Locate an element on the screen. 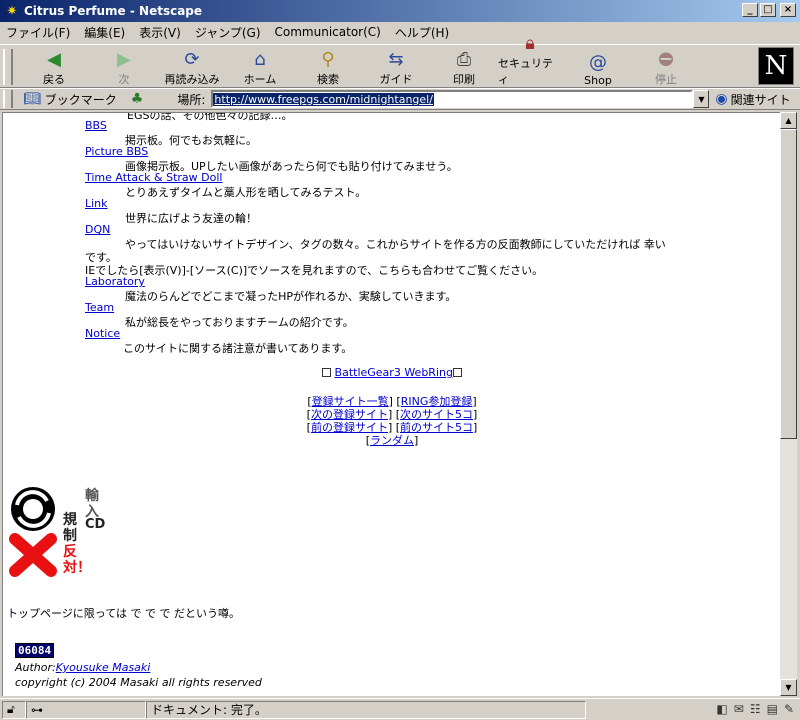 This screenshot has width=800, height=720. webring-row-4: [ランダム] is located at coordinates (392, 440).